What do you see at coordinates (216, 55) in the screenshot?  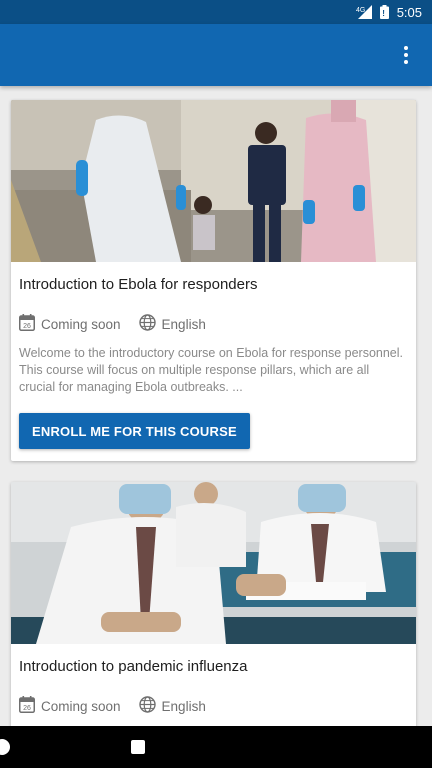 I see `app-bar` at bounding box center [216, 55].